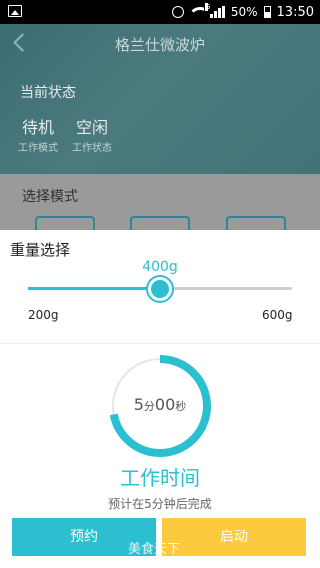 The image size is (320, 568). I want to click on alarm-icon, so click(177, 12).